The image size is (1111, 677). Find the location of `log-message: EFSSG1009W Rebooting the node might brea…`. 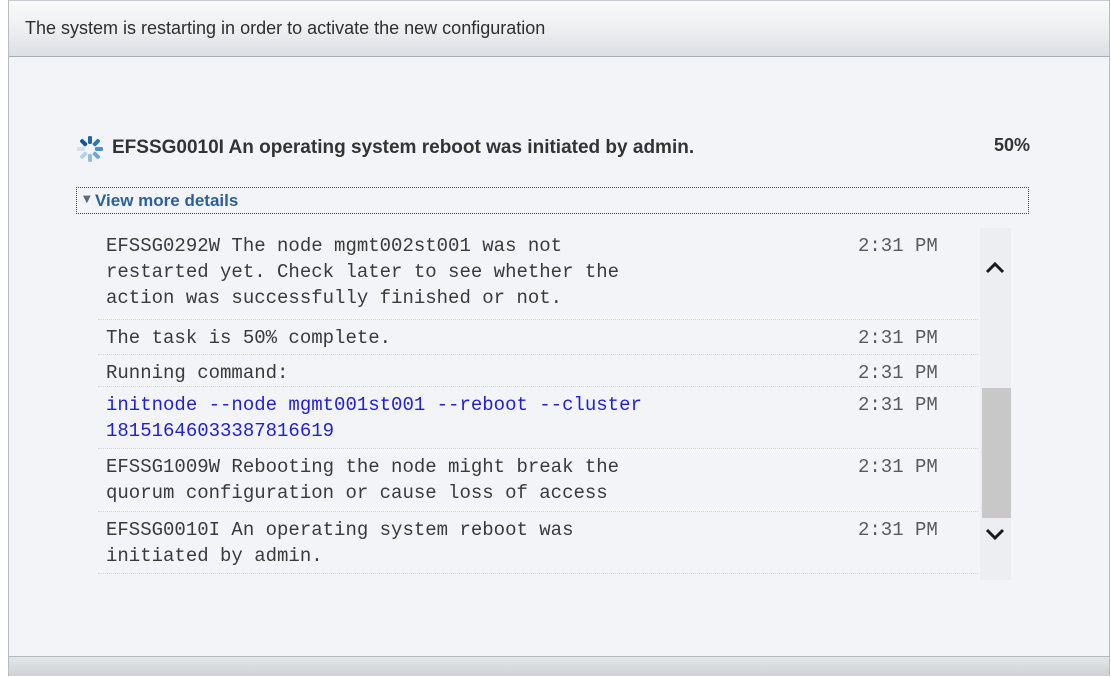

log-message: EFSSG1009W Rebooting the node might brea… is located at coordinates (363, 480).